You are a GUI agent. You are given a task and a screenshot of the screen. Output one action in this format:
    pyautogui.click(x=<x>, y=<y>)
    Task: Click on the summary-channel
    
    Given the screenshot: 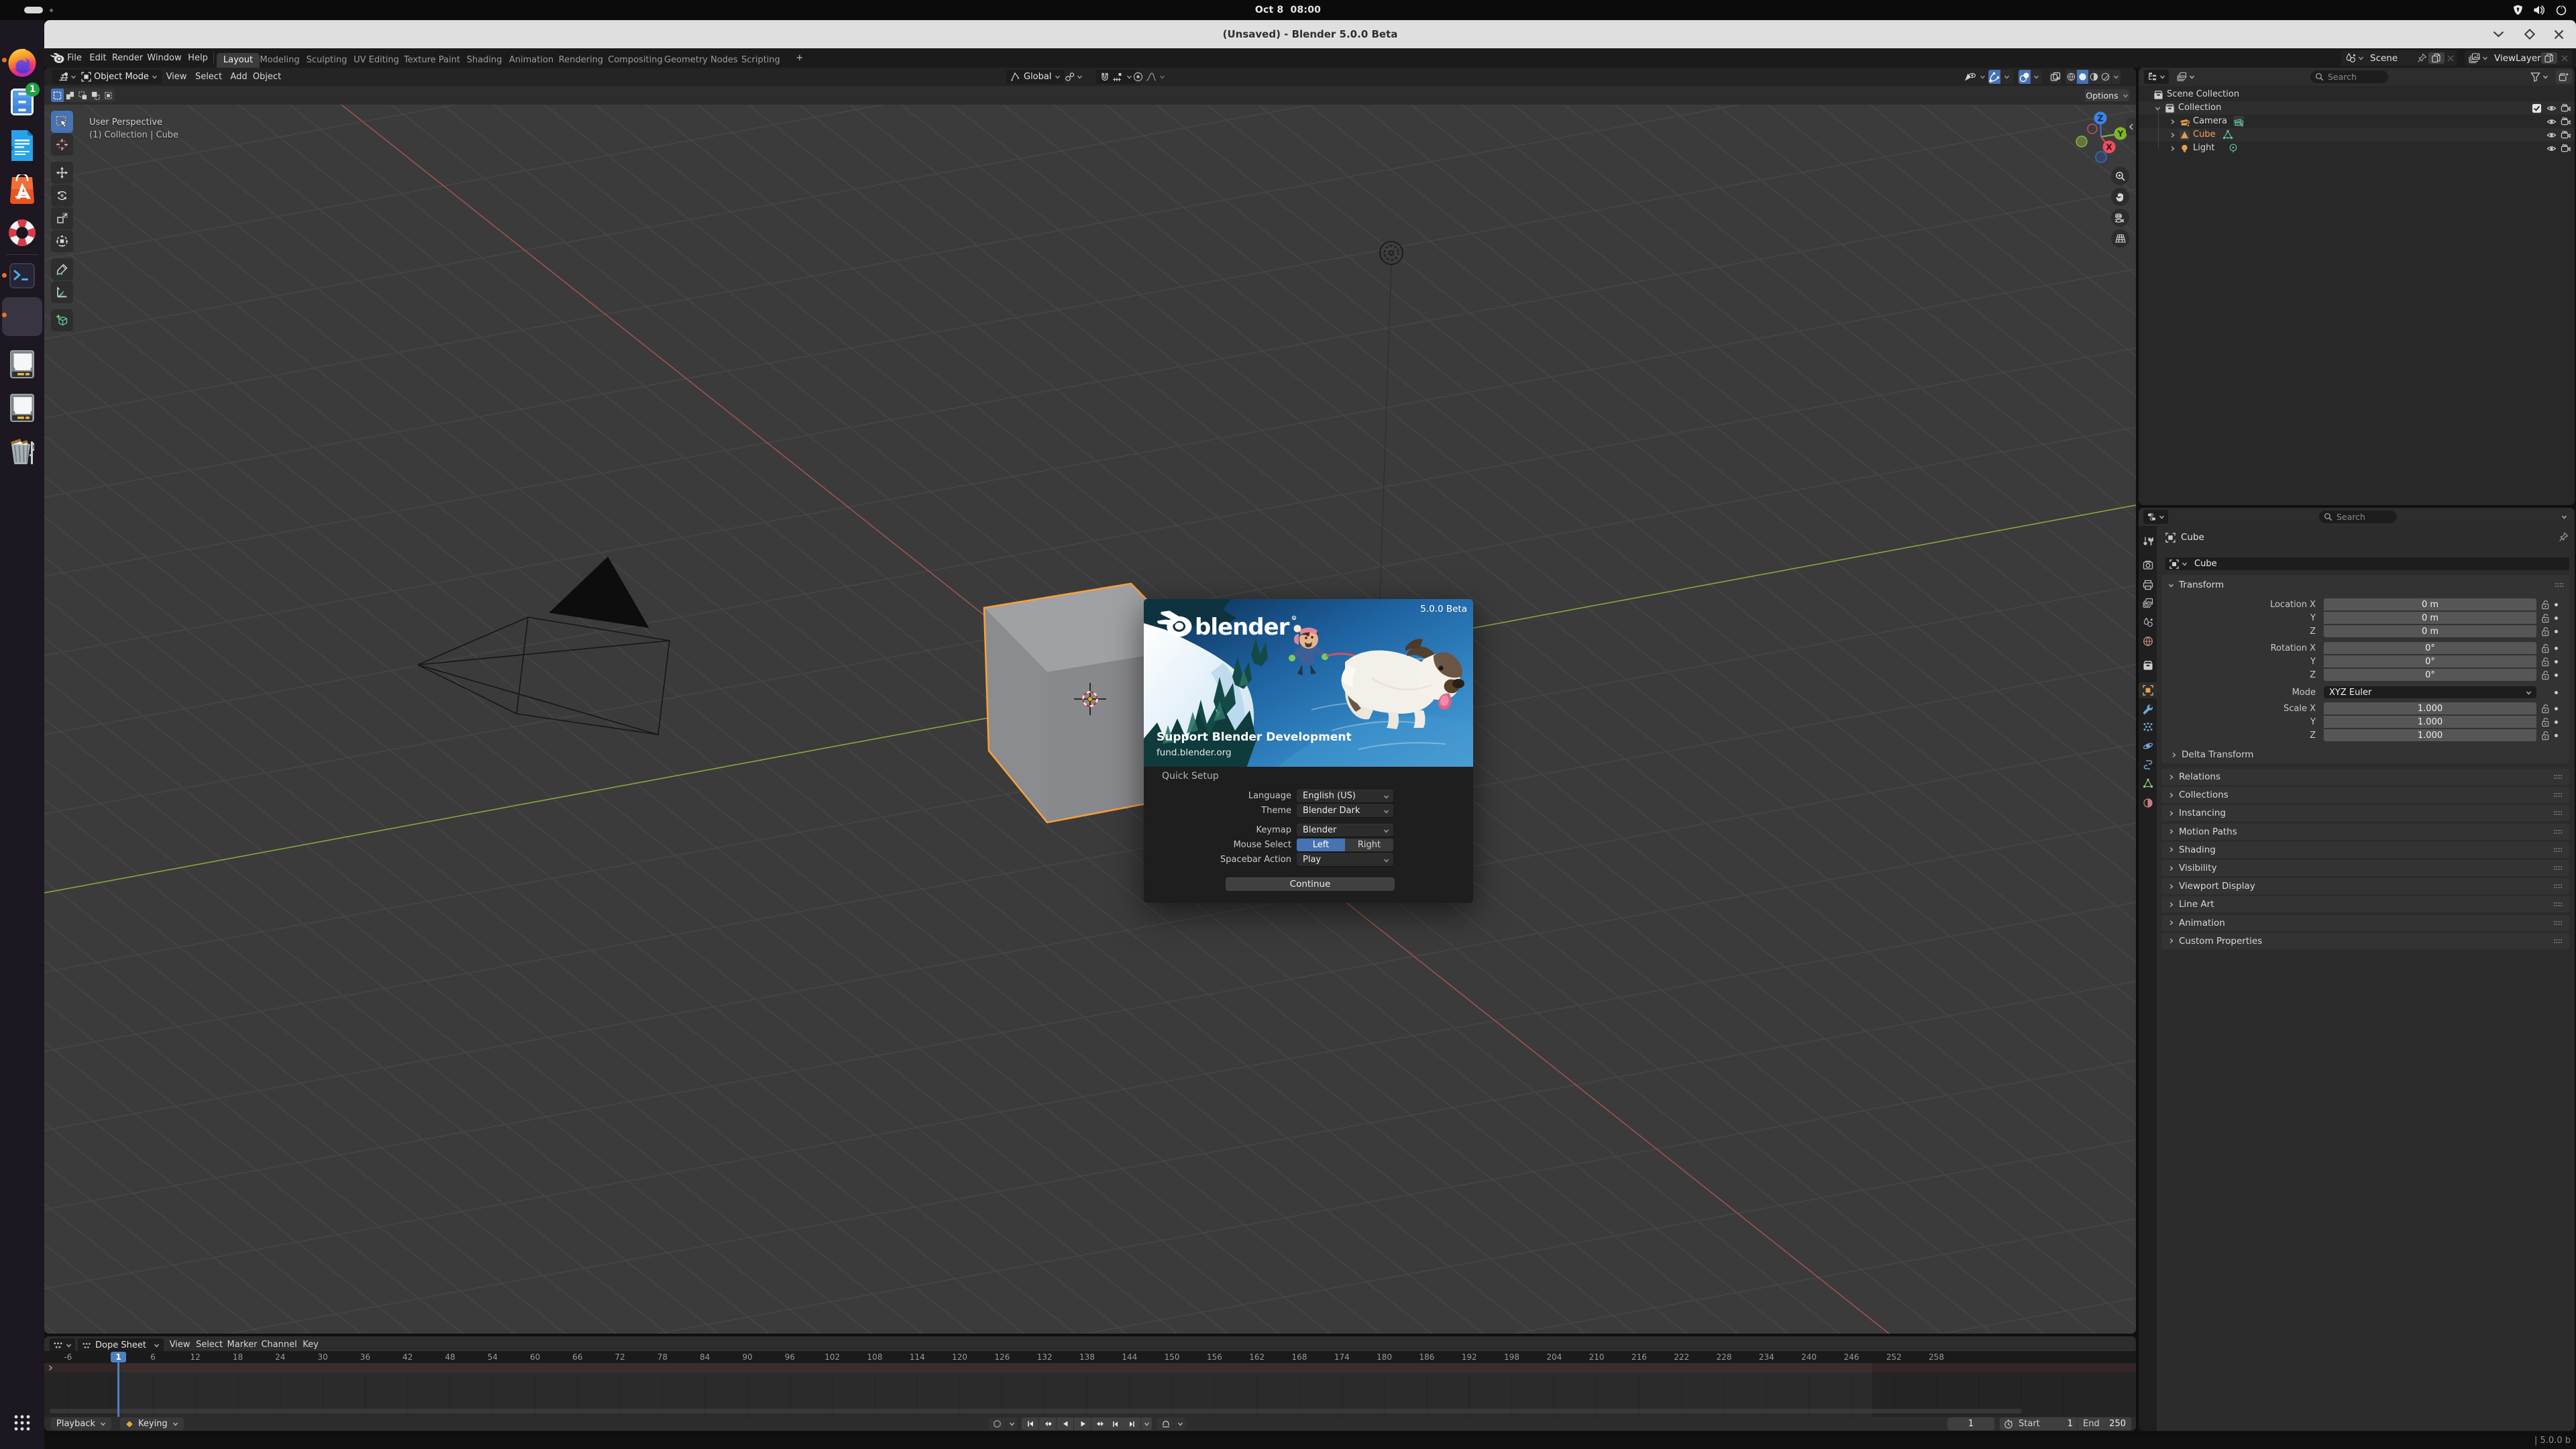 What is the action you would take?
    pyautogui.click(x=1090, y=1368)
    